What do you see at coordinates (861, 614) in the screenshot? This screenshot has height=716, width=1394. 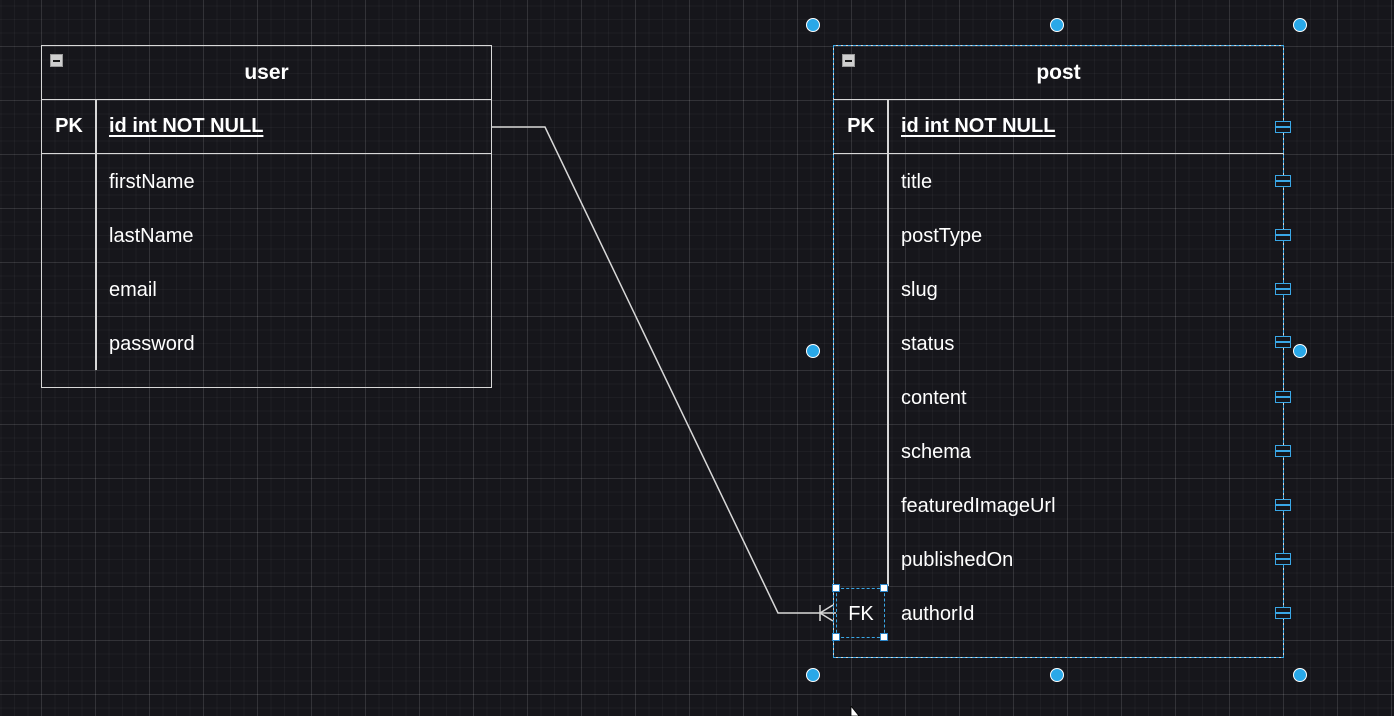 I see `post-fk-label: FK` at bounding box center [861, 614].